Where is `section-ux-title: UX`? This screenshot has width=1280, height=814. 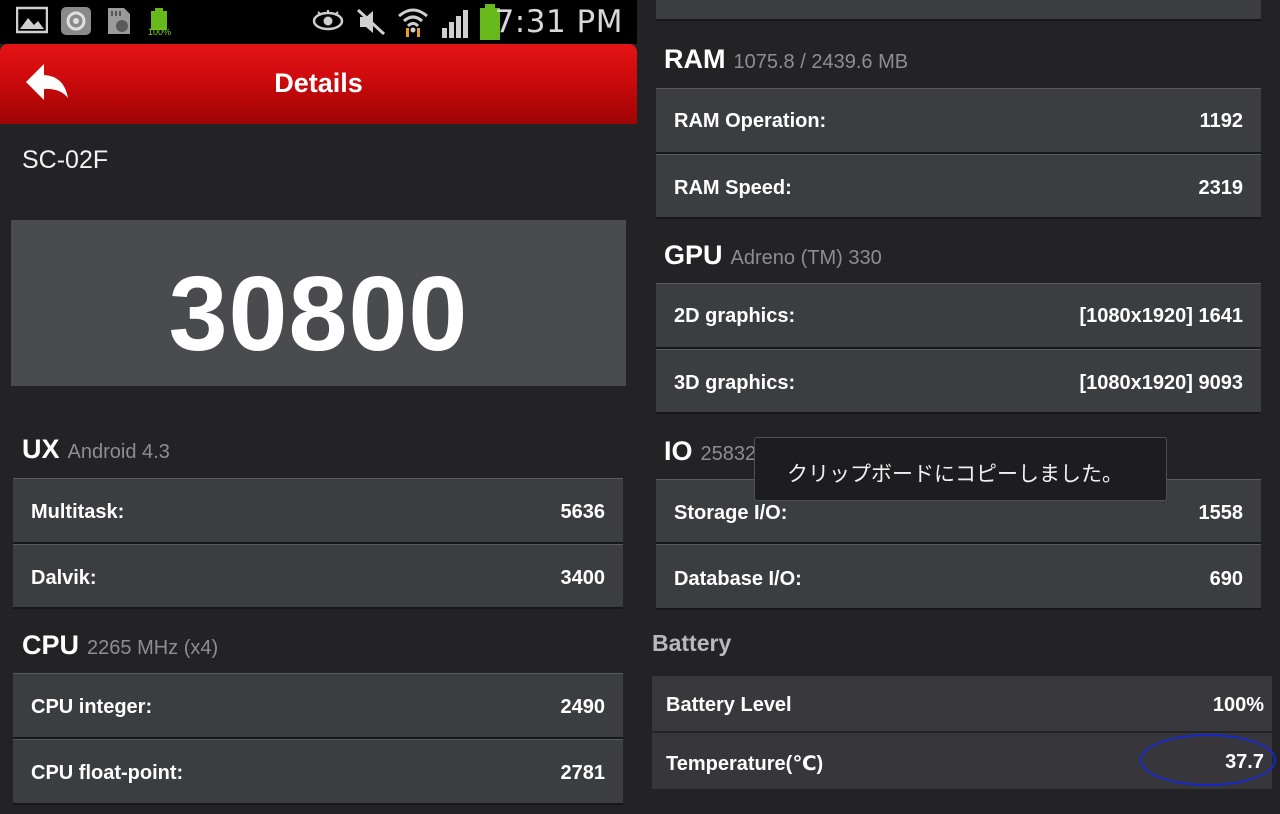
section-ux-title: UX is located at coordinates (41, 449).